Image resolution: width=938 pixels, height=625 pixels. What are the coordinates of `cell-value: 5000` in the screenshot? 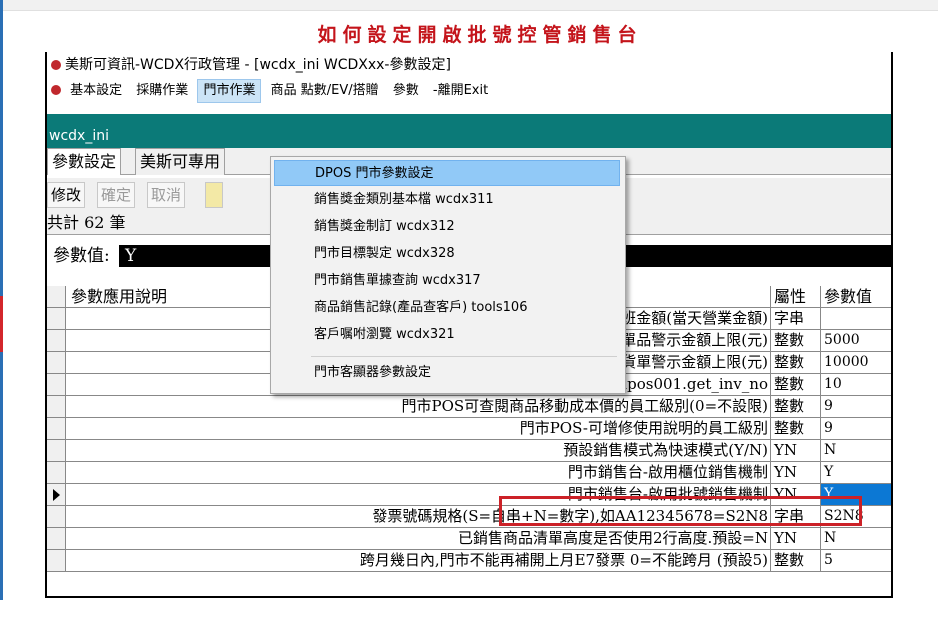 It's located at (856, 340).